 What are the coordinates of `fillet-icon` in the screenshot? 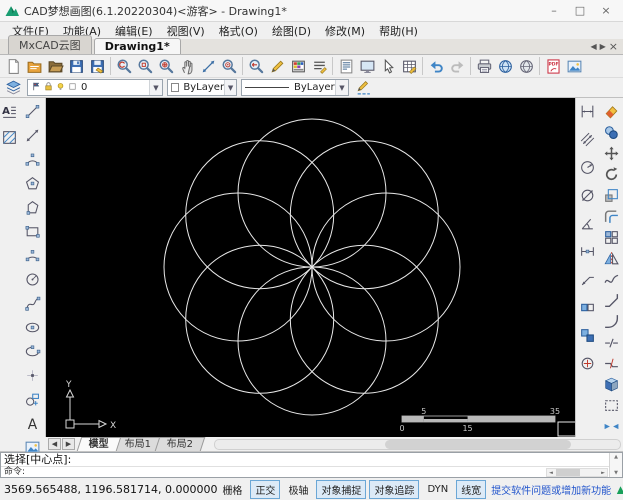 It's located at (611, 321).